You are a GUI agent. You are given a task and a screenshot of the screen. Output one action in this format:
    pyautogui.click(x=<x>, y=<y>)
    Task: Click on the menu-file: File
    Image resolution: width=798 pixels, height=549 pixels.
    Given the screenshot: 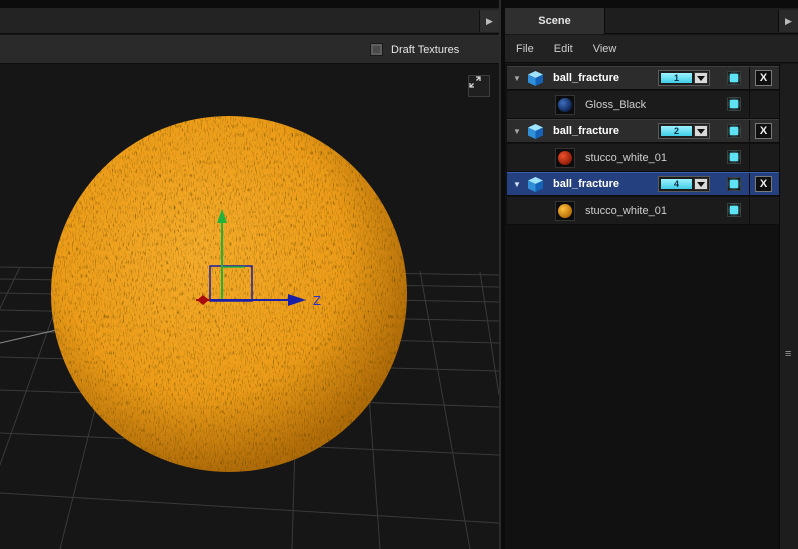 What is the action you would take?
    pyautogui.click(x=525, y=49)
    